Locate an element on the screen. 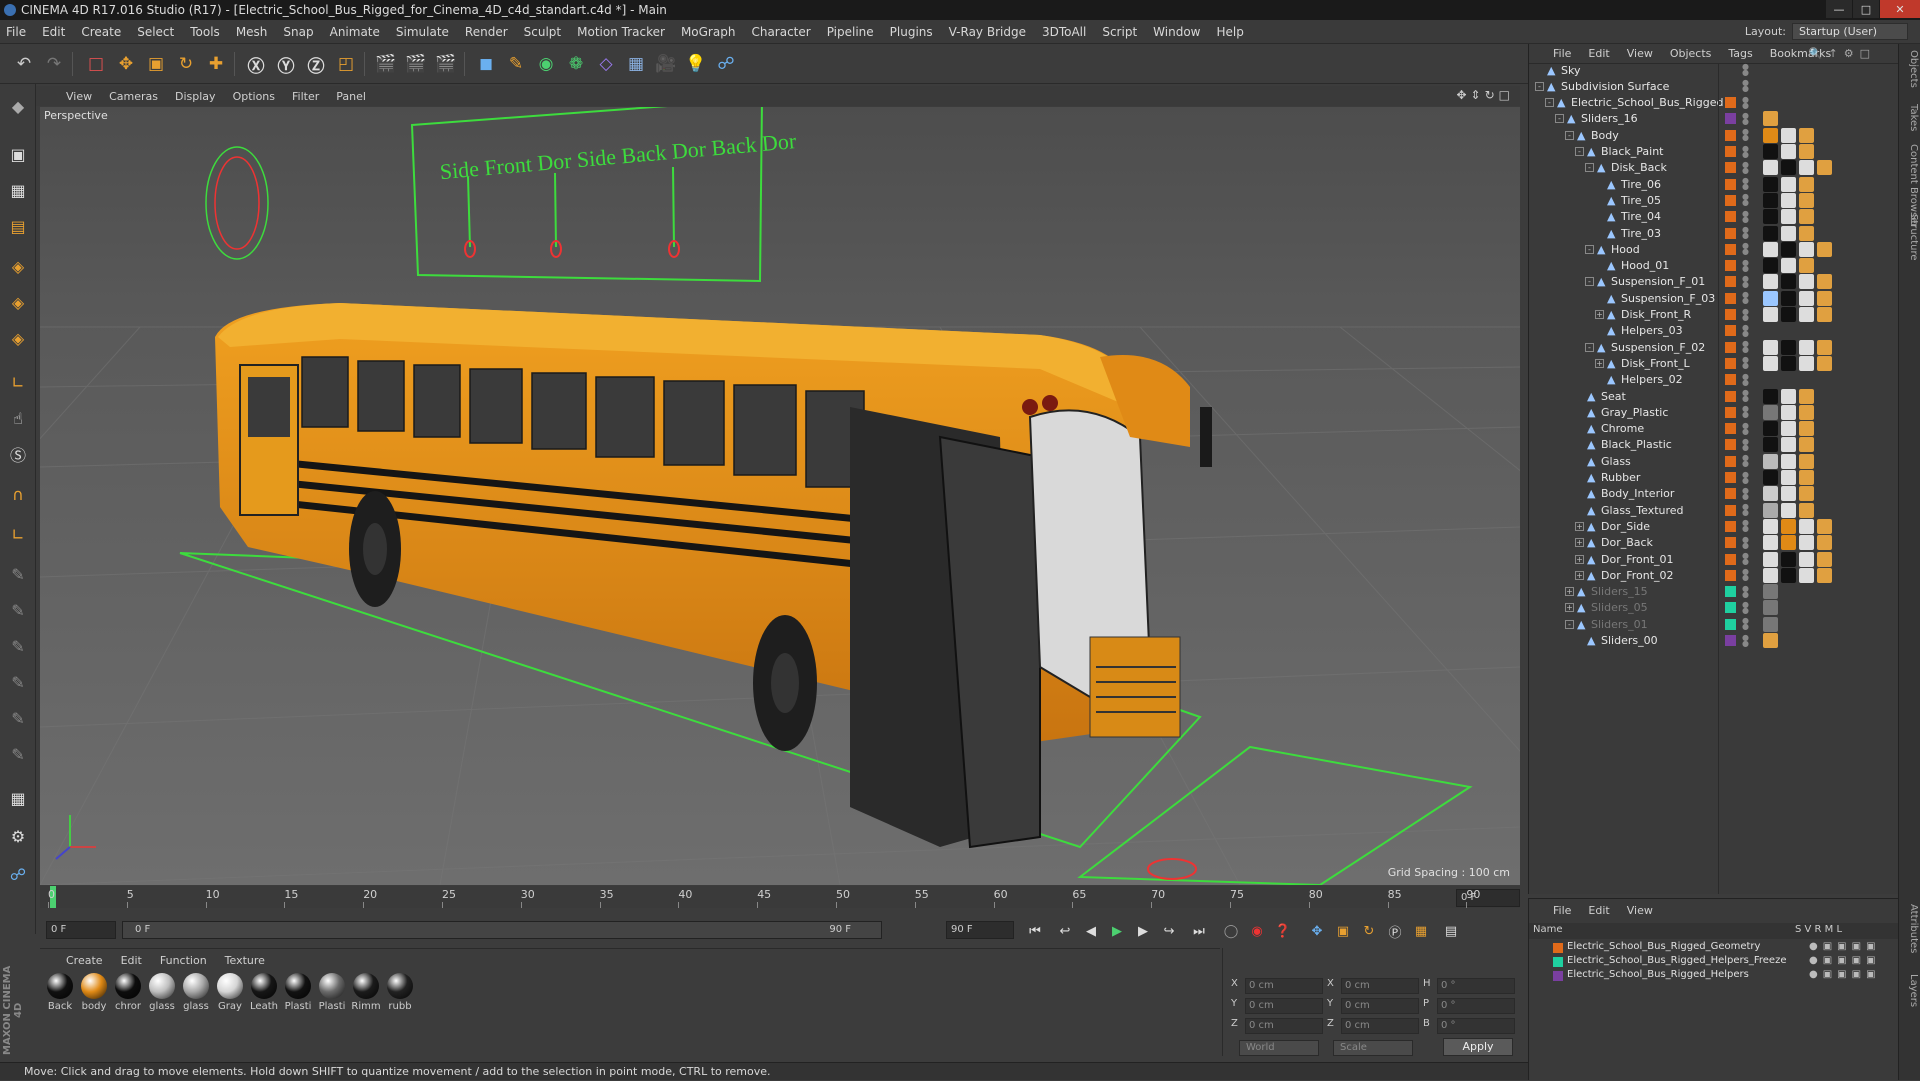 The width and height of the screenshot is (1920, 1081). object-menu-edit: Edit is located at coordinates (1598, 53).